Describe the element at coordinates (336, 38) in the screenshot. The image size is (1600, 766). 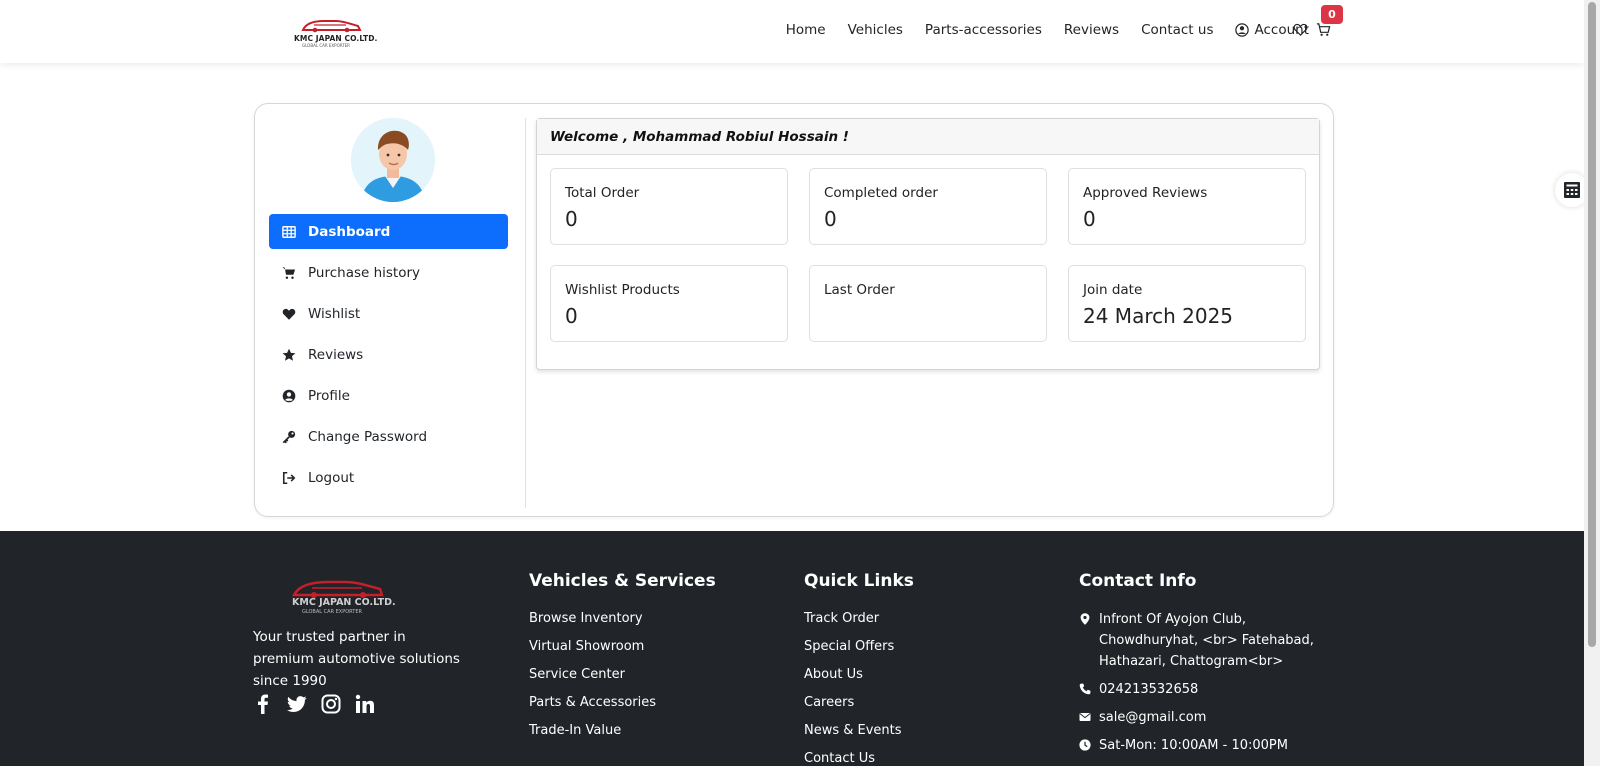
I see `logo-text: KMC JAPAN CO.LTD.` at that location.